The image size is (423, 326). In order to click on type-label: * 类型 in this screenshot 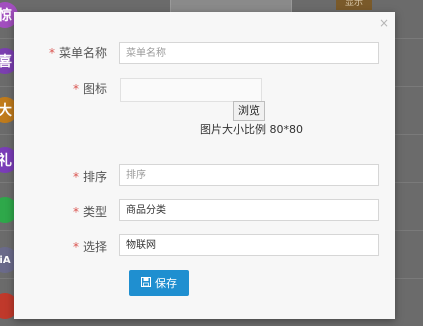, I will do `click(60, 212)`.